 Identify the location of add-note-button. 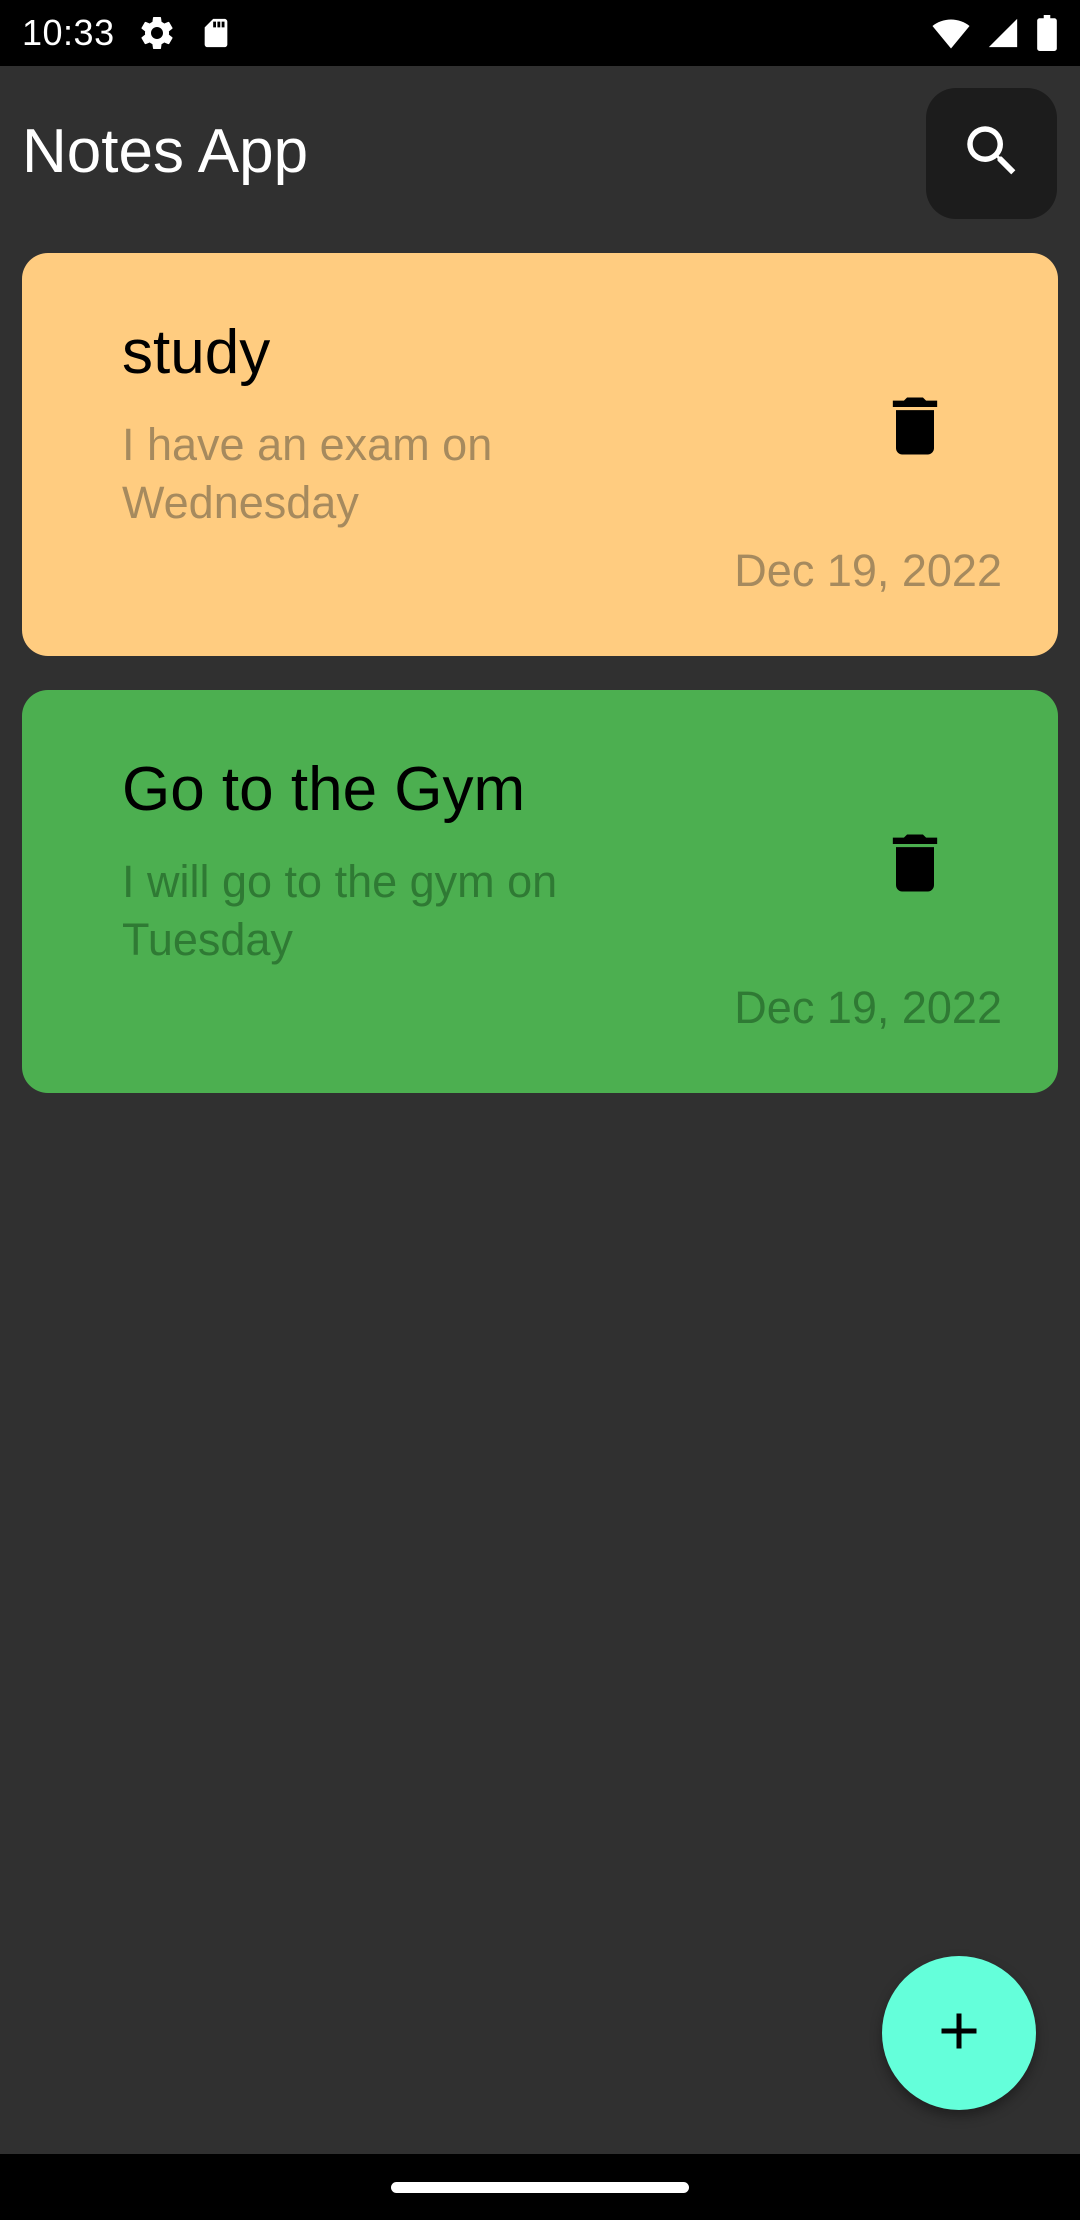
(959, 2033).